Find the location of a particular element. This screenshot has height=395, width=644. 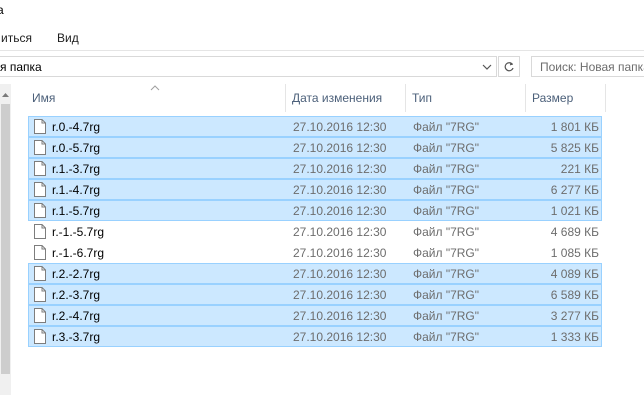

file-size: 6 277 КБ is located at coordinates (574, 190).